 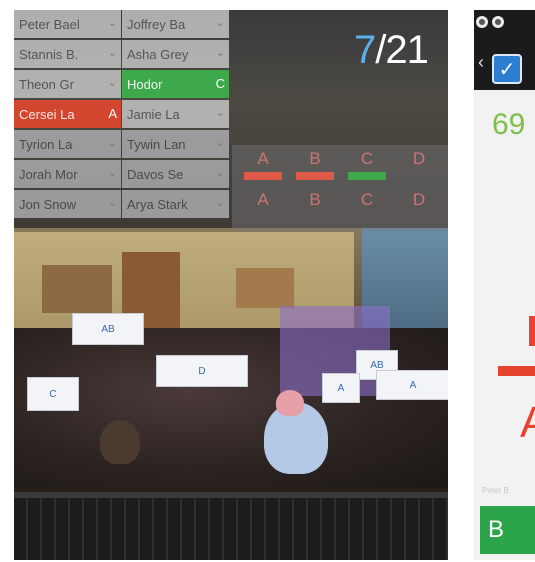 What do you see at coordinates (419, 199) in the screenshot?
I see `answer-letter-bottom: D` at bounding box center [419, 199].